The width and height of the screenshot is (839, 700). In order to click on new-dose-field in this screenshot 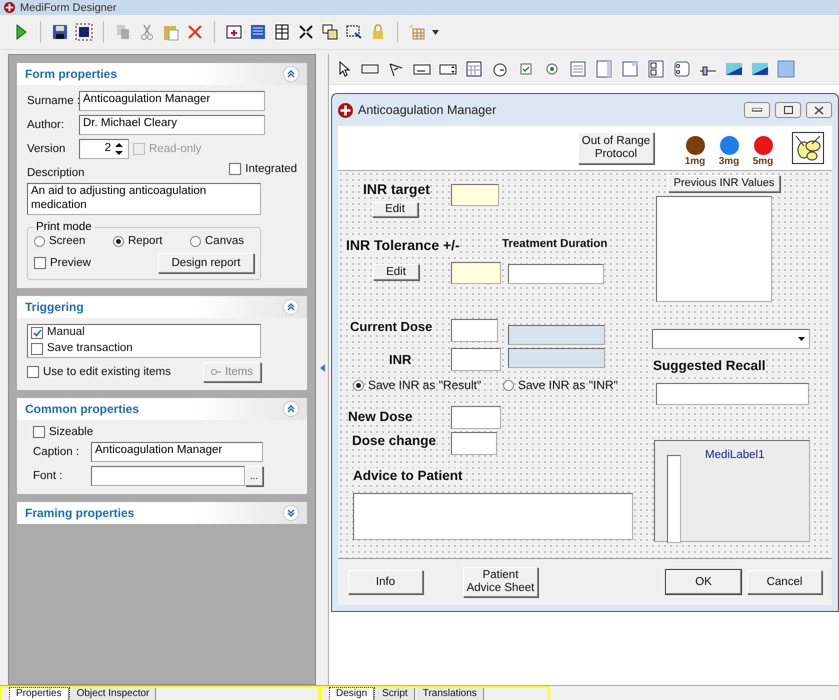, I will do `click(476, 417)`.